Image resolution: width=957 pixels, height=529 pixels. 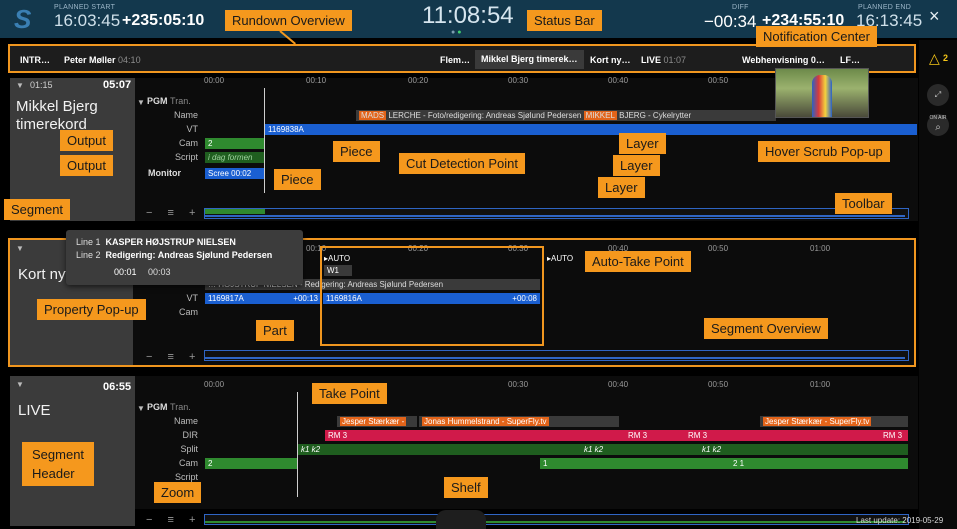 I want to click on take-point-line, so click(x=297, y=444).